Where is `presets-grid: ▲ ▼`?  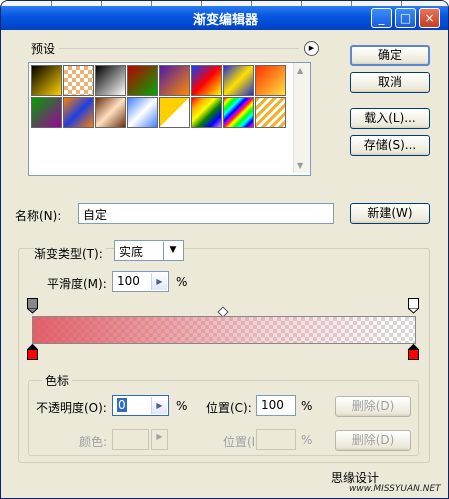
presets-grid: ▲ ▼ is located at coordinates (169, 119).